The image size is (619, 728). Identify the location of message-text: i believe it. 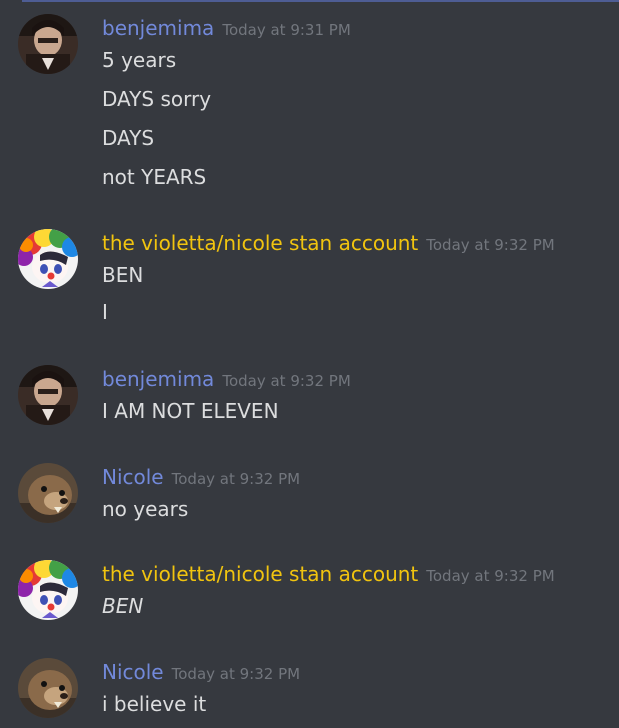
(154, 704).